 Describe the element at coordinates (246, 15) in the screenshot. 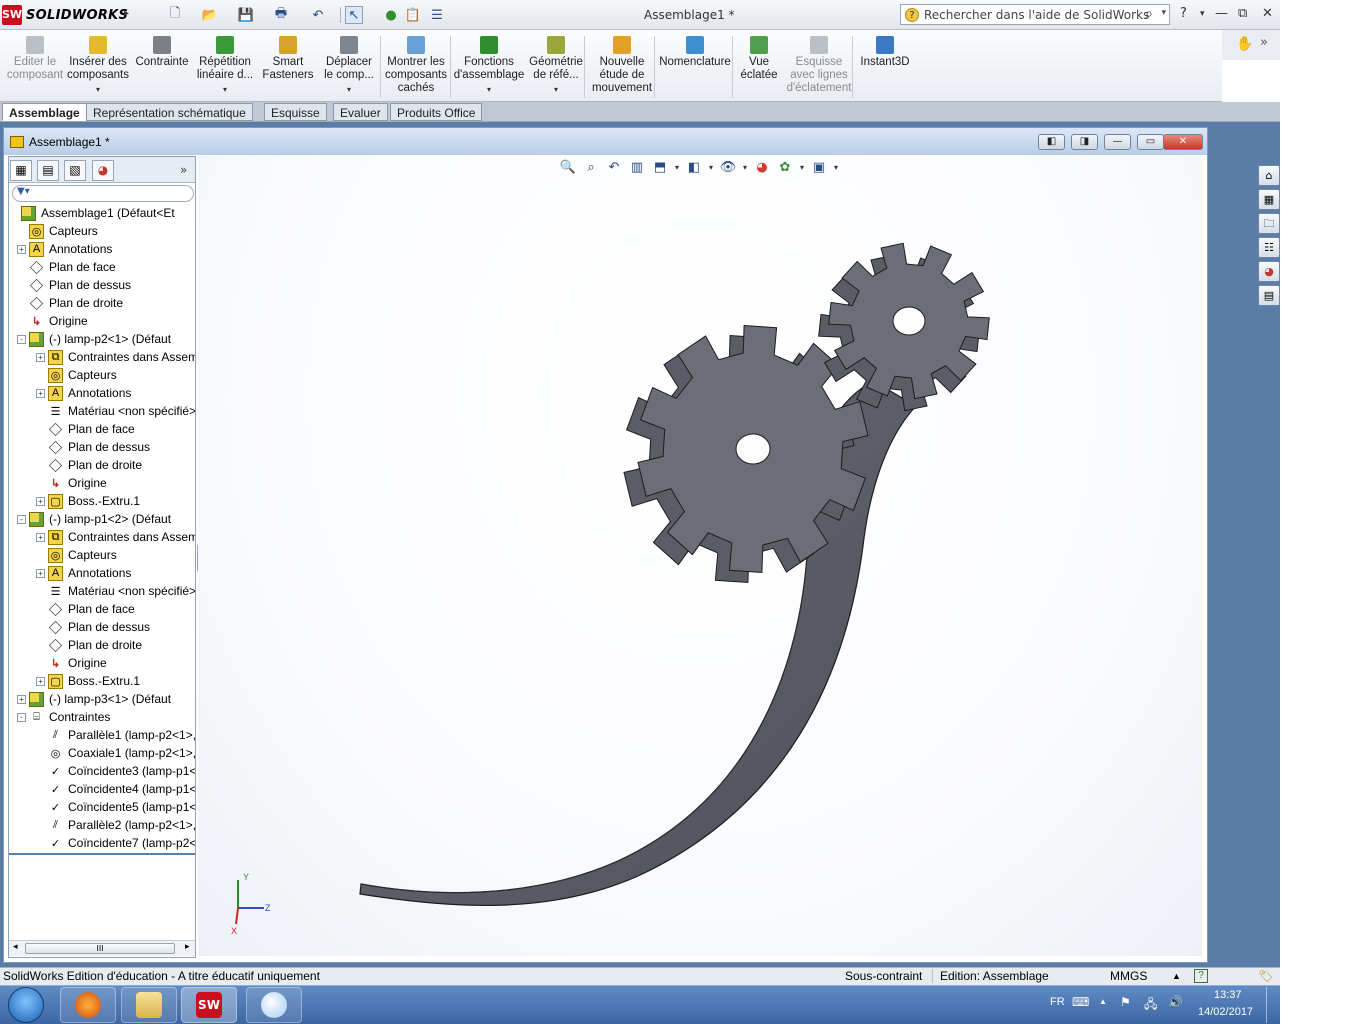

I see `save-icon: 💾` at that location.